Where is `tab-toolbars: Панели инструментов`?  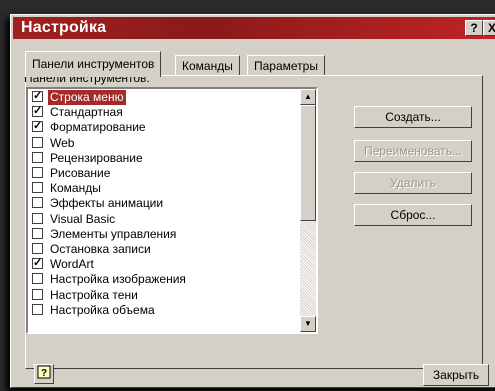 tab-toolbars: Панели инструментов is located at coordinates (93, 64).